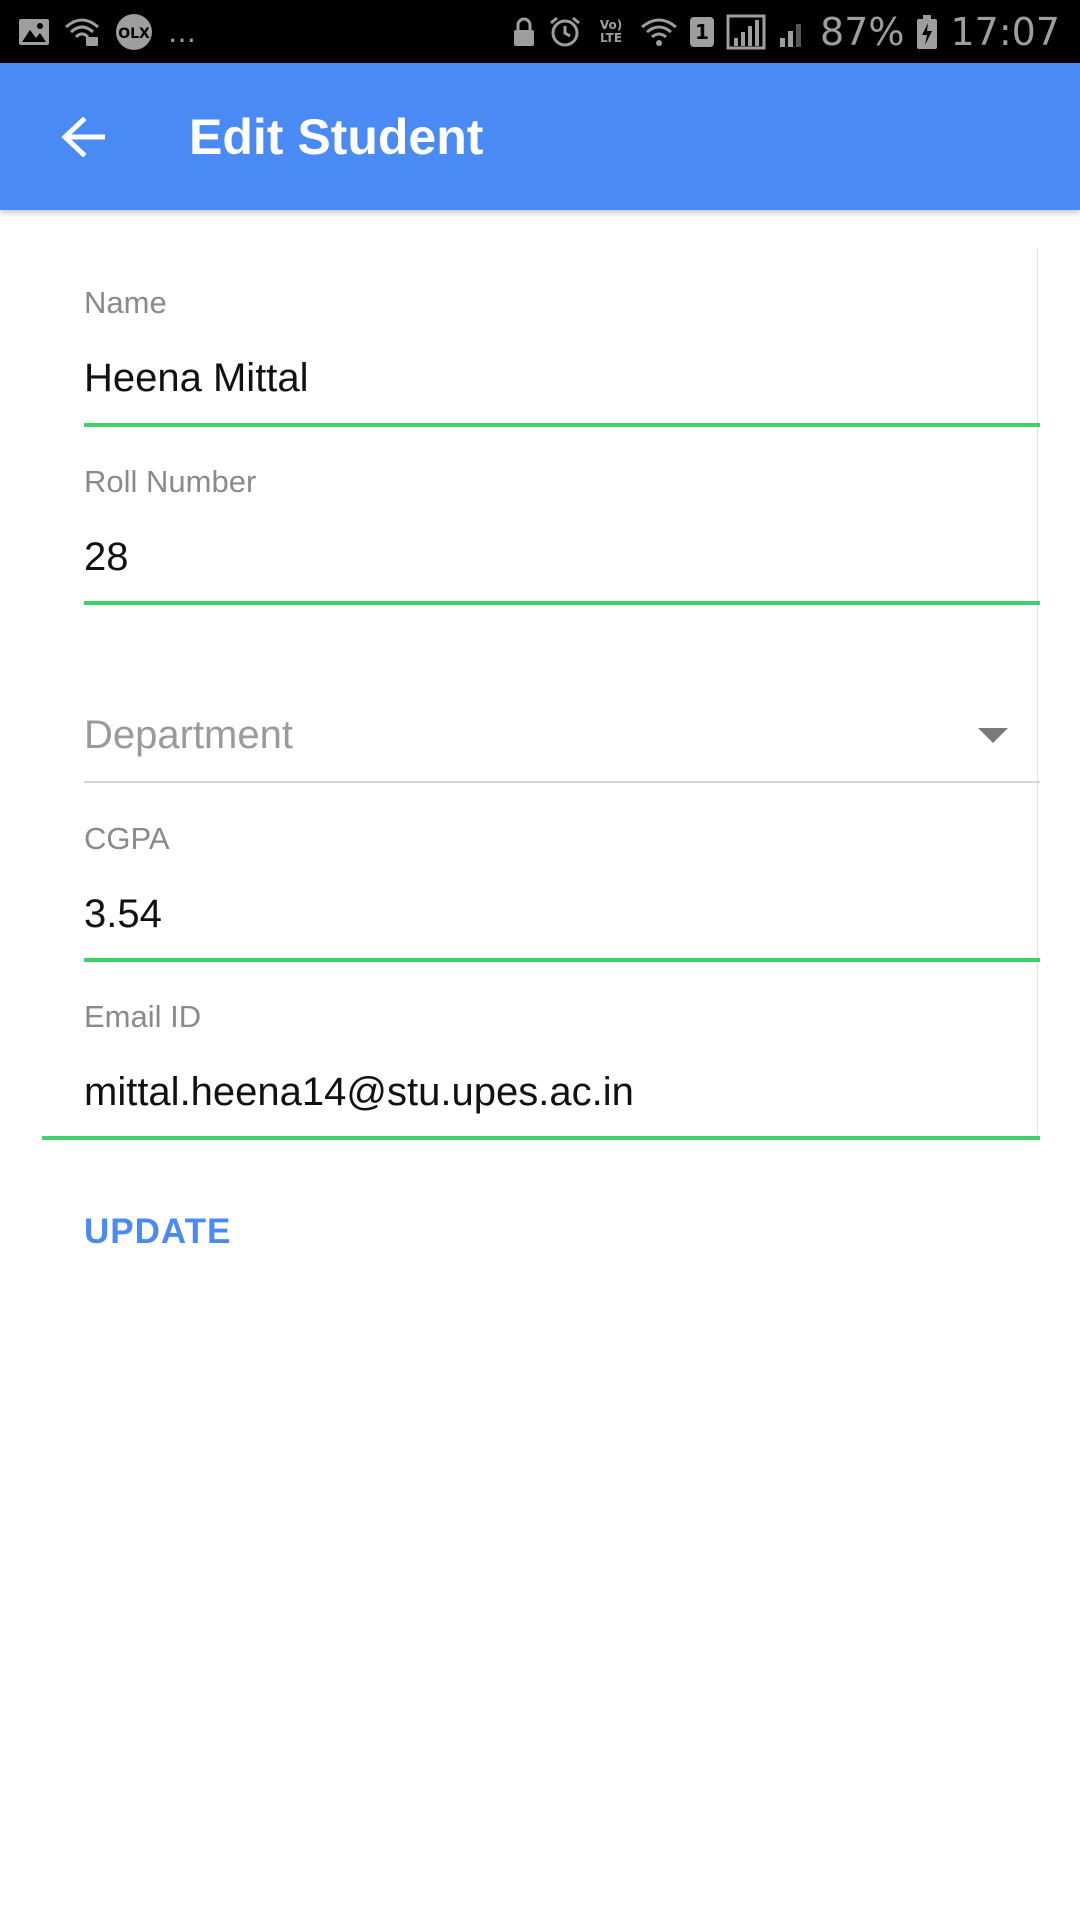  I want to click on signal-weak-icon, so click(793, 32).